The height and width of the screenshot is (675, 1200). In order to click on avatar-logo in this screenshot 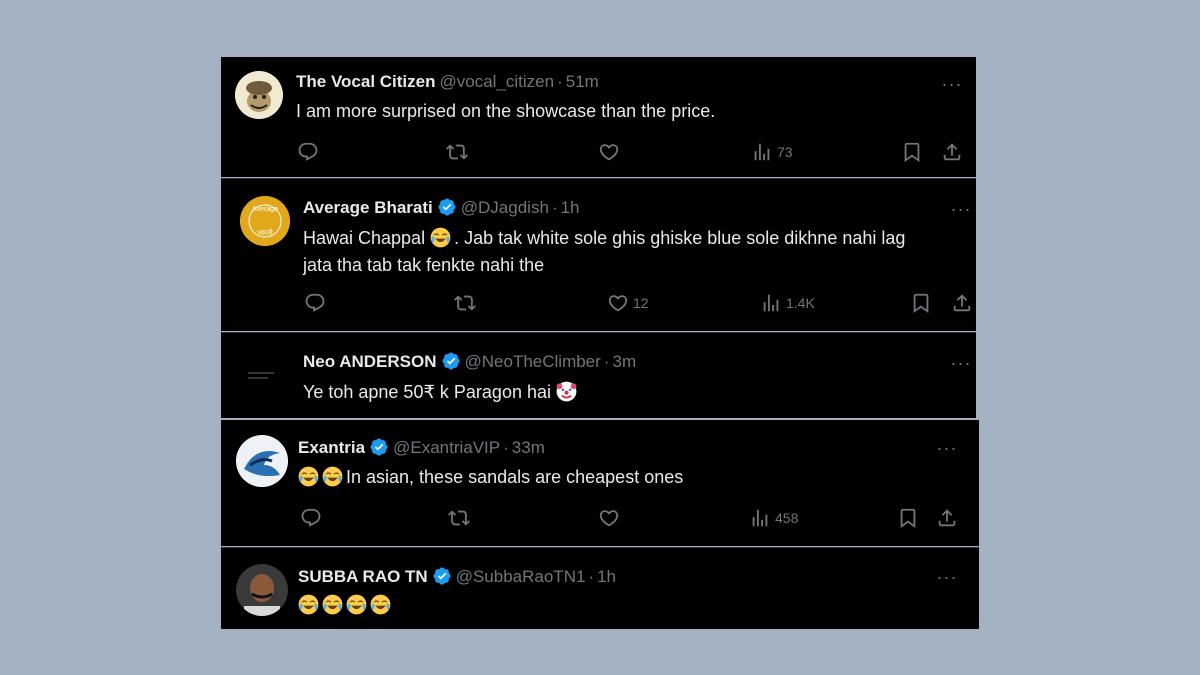, I will do `click(262, 461)`.